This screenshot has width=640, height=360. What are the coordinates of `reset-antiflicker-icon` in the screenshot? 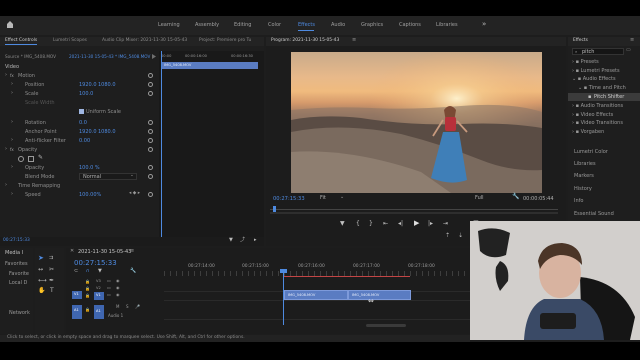 It's located at (150, 140).